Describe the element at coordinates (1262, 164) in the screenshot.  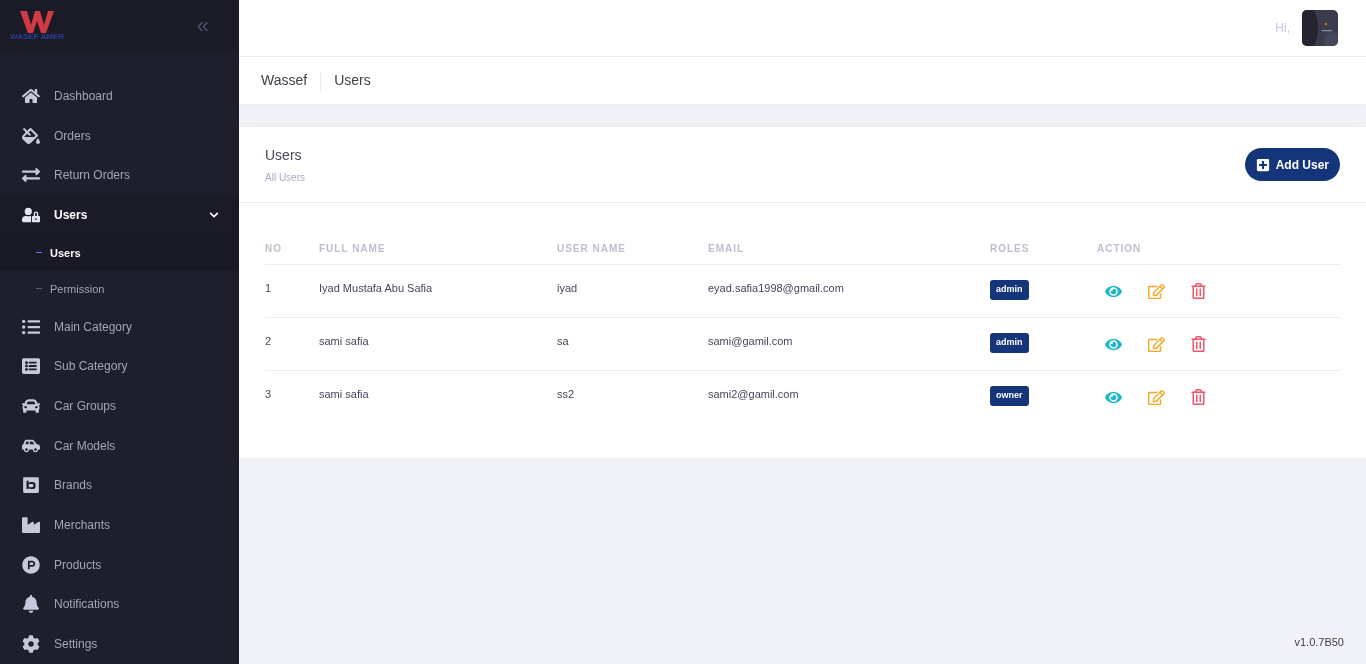
I see `plus-icon` at that location.